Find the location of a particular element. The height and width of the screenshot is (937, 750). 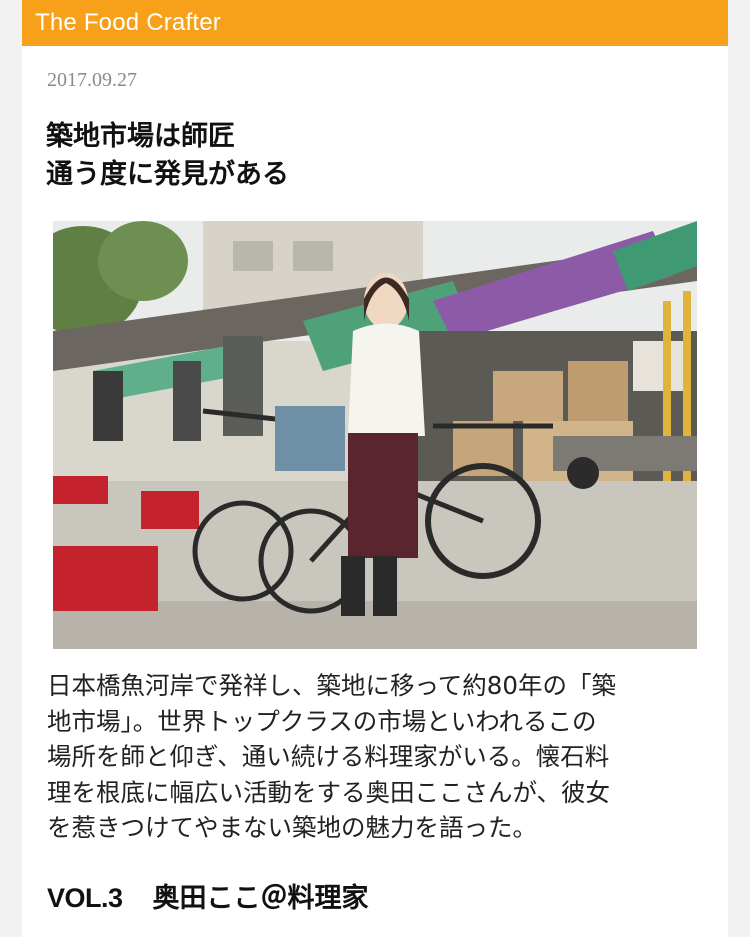

header-bar: The Food Crafter is located at coordinates (375, 23).